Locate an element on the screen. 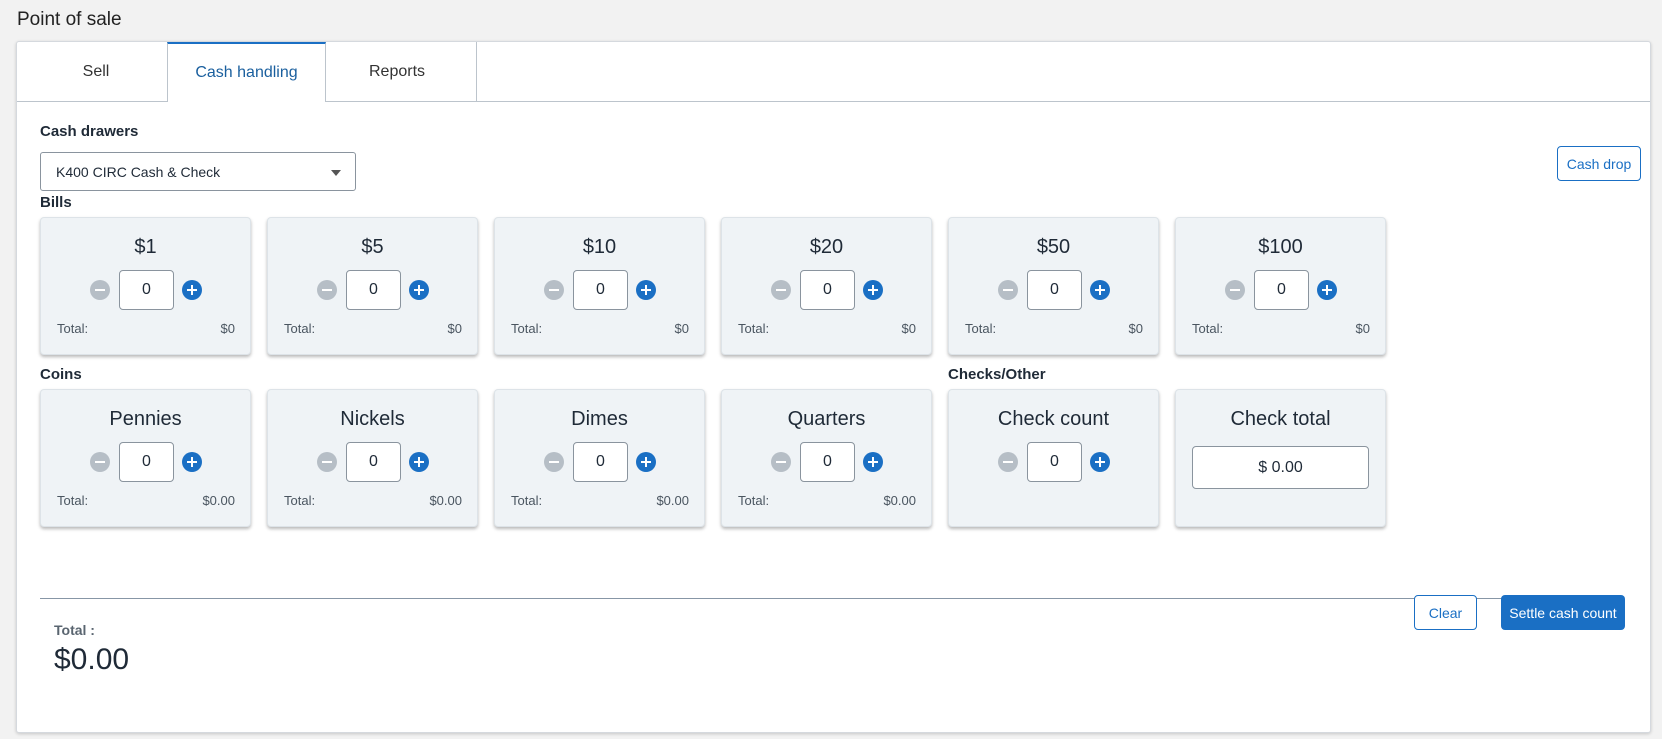  cash-drawer-selected: K400 CIRC Cash & Check is located at coordinates (138, 171).